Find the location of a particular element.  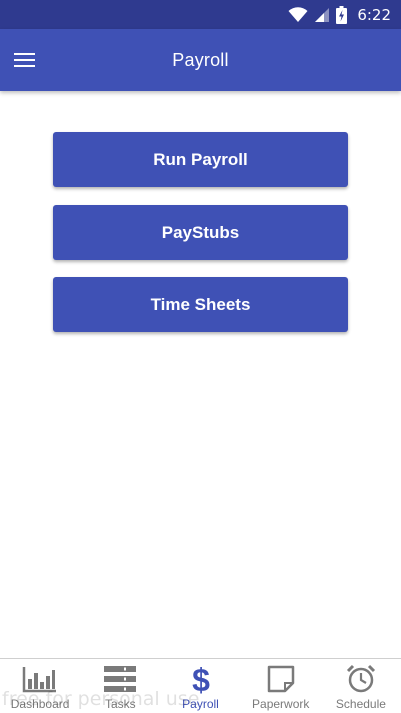

nav-label-tasks: Tasks is located at coordinates (120, 704).